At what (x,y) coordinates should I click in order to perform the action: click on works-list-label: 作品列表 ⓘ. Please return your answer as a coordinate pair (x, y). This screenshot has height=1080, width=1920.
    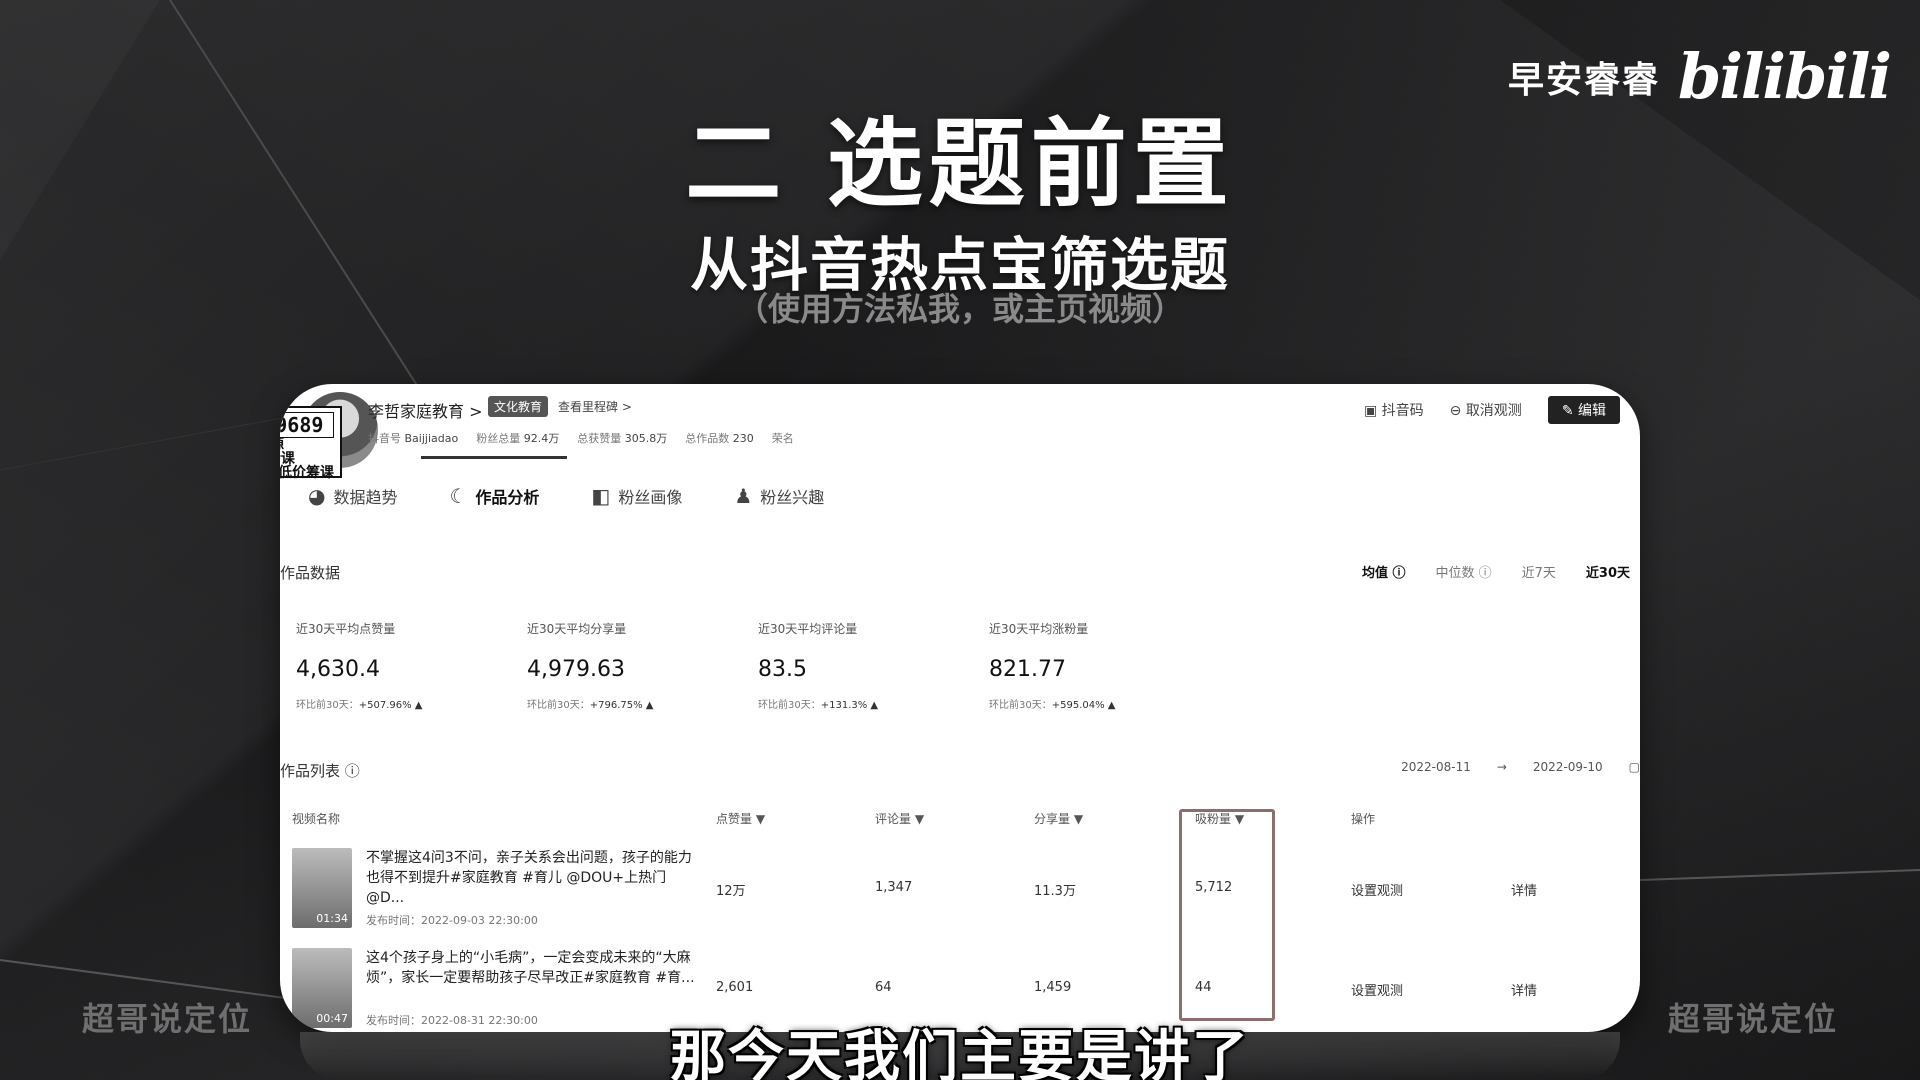
    Looking at the image, I should click on (320, 771).